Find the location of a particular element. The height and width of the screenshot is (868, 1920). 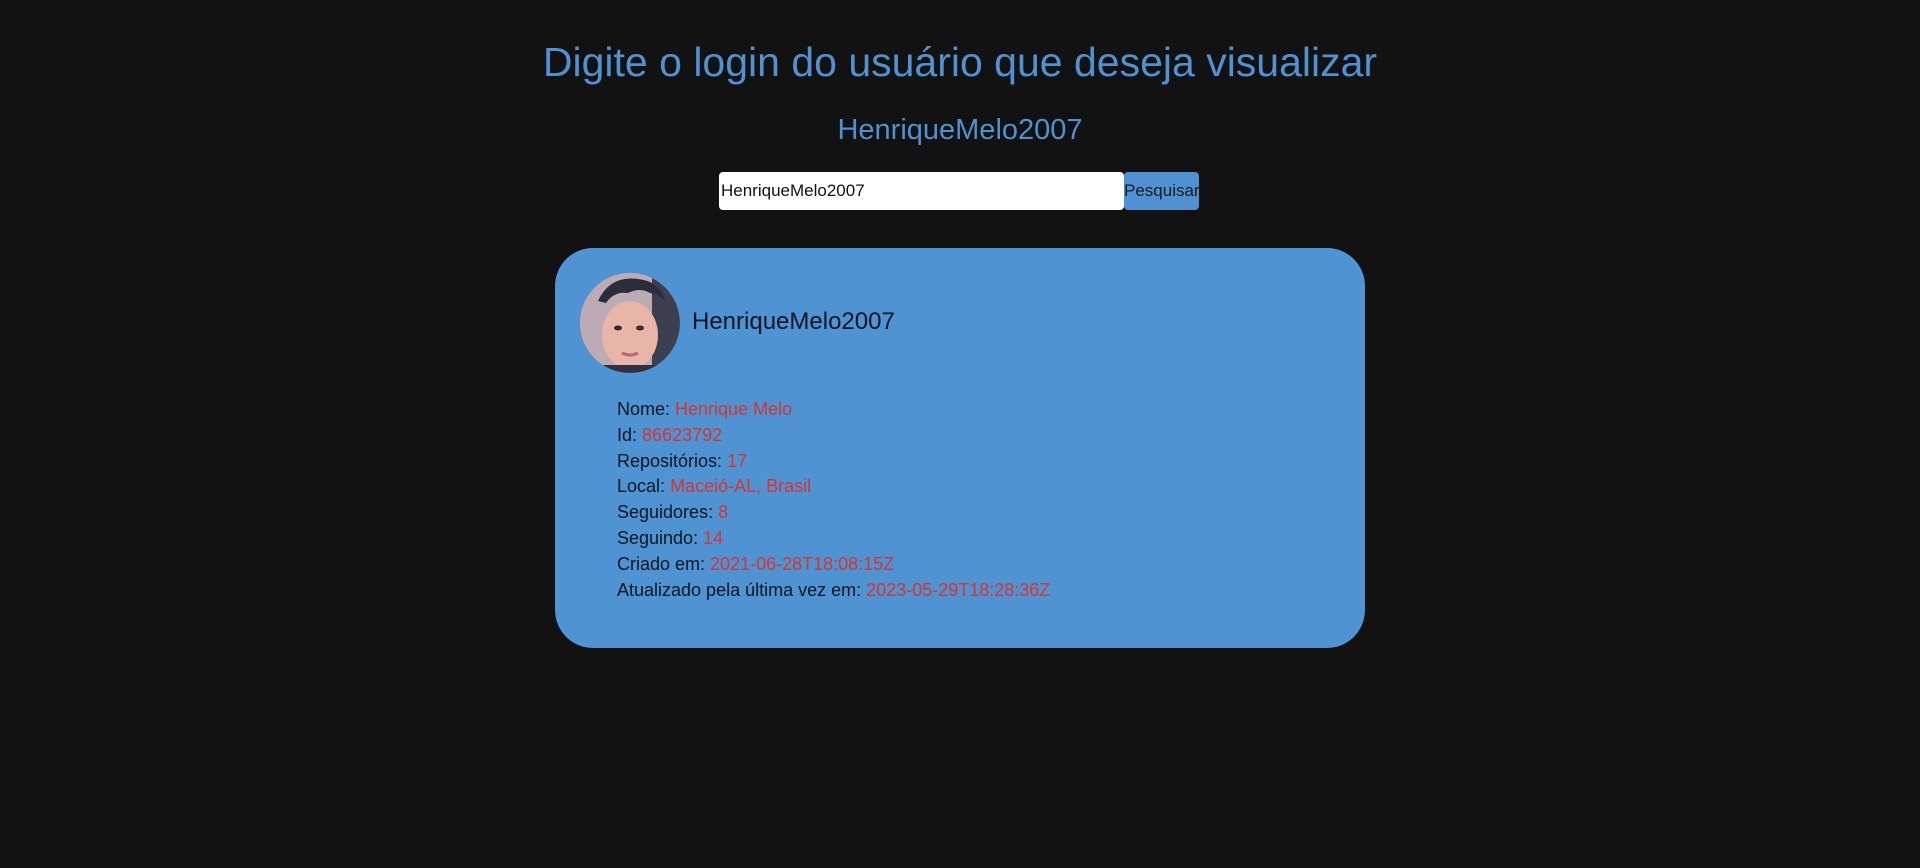

detail-created-at: Criado em: 2021-06-28T18:08:15Z is located at coordinates (833, 565).